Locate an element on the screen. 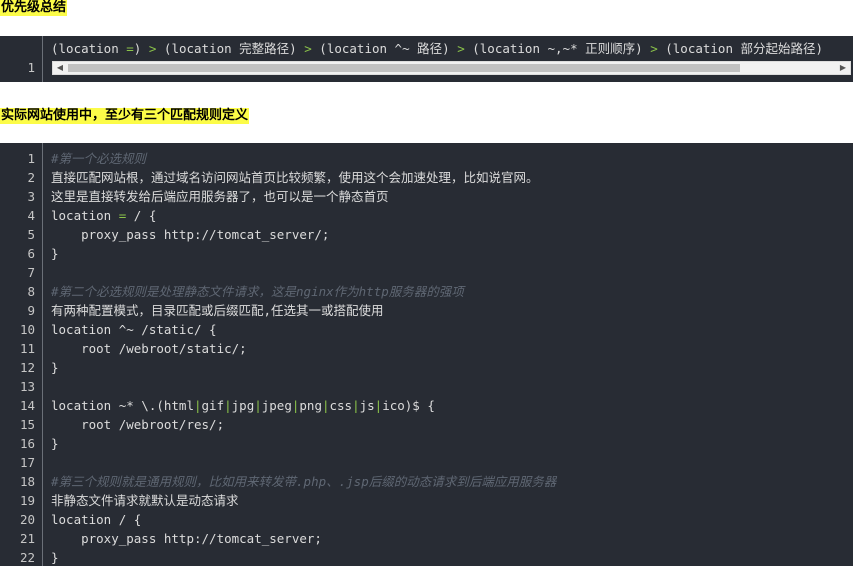  scroll-left-arrow-icon: ◀ is located at coordinates (60, 68).